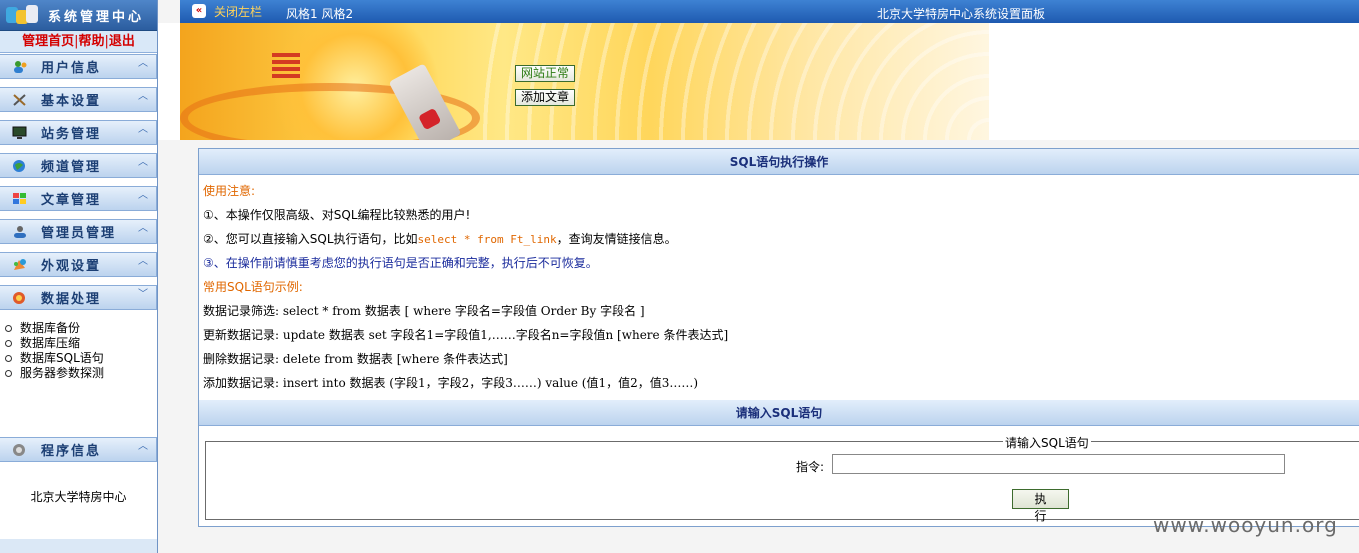 The image size is (1359, 553). I want to click on sidebar-quick-links: 管理首页|帮助|退出, so click(78, 42).